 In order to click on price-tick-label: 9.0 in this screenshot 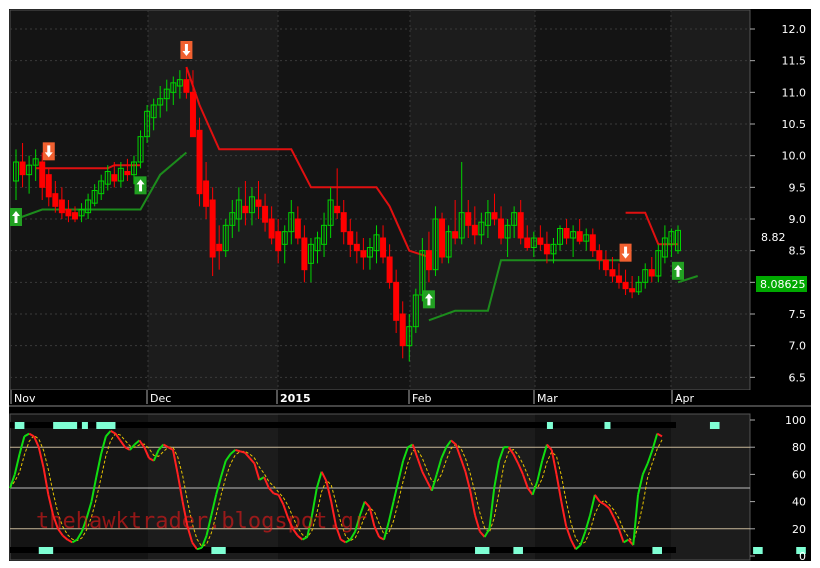, I will do `click(798, 219)`.